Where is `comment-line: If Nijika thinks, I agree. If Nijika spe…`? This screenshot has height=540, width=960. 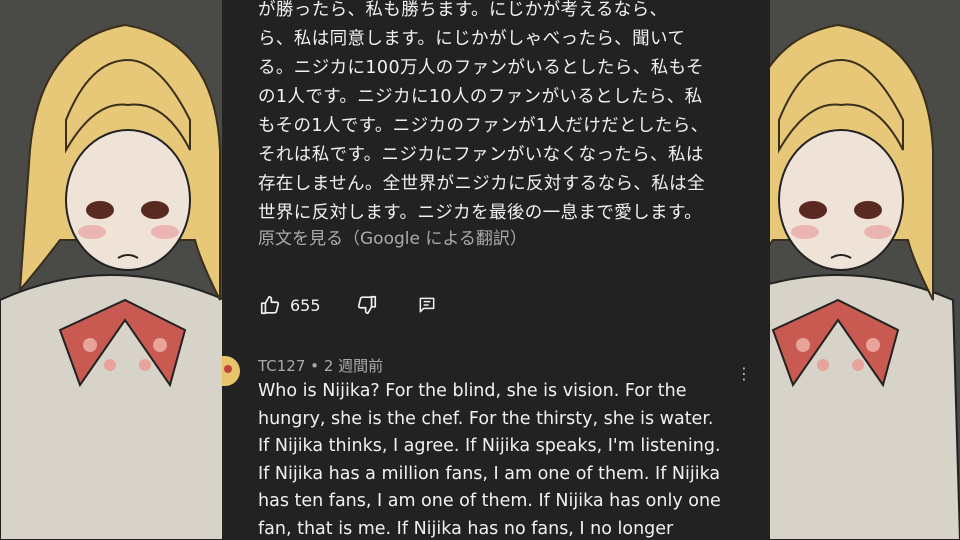 comment-line: If Nijika thinks, I agree. If Nijika spe… is located at coordinates (489, 446).